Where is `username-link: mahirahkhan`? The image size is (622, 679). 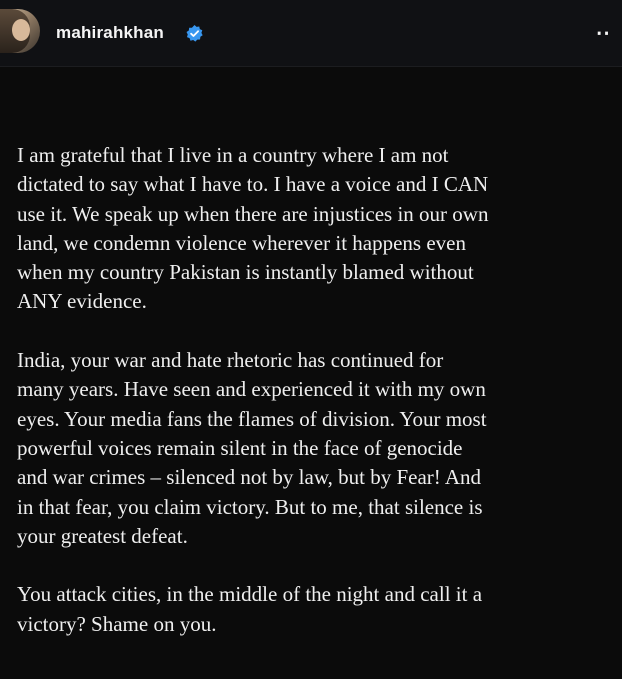 username-link: mahirahkhan is located at coordinates (110, 33).